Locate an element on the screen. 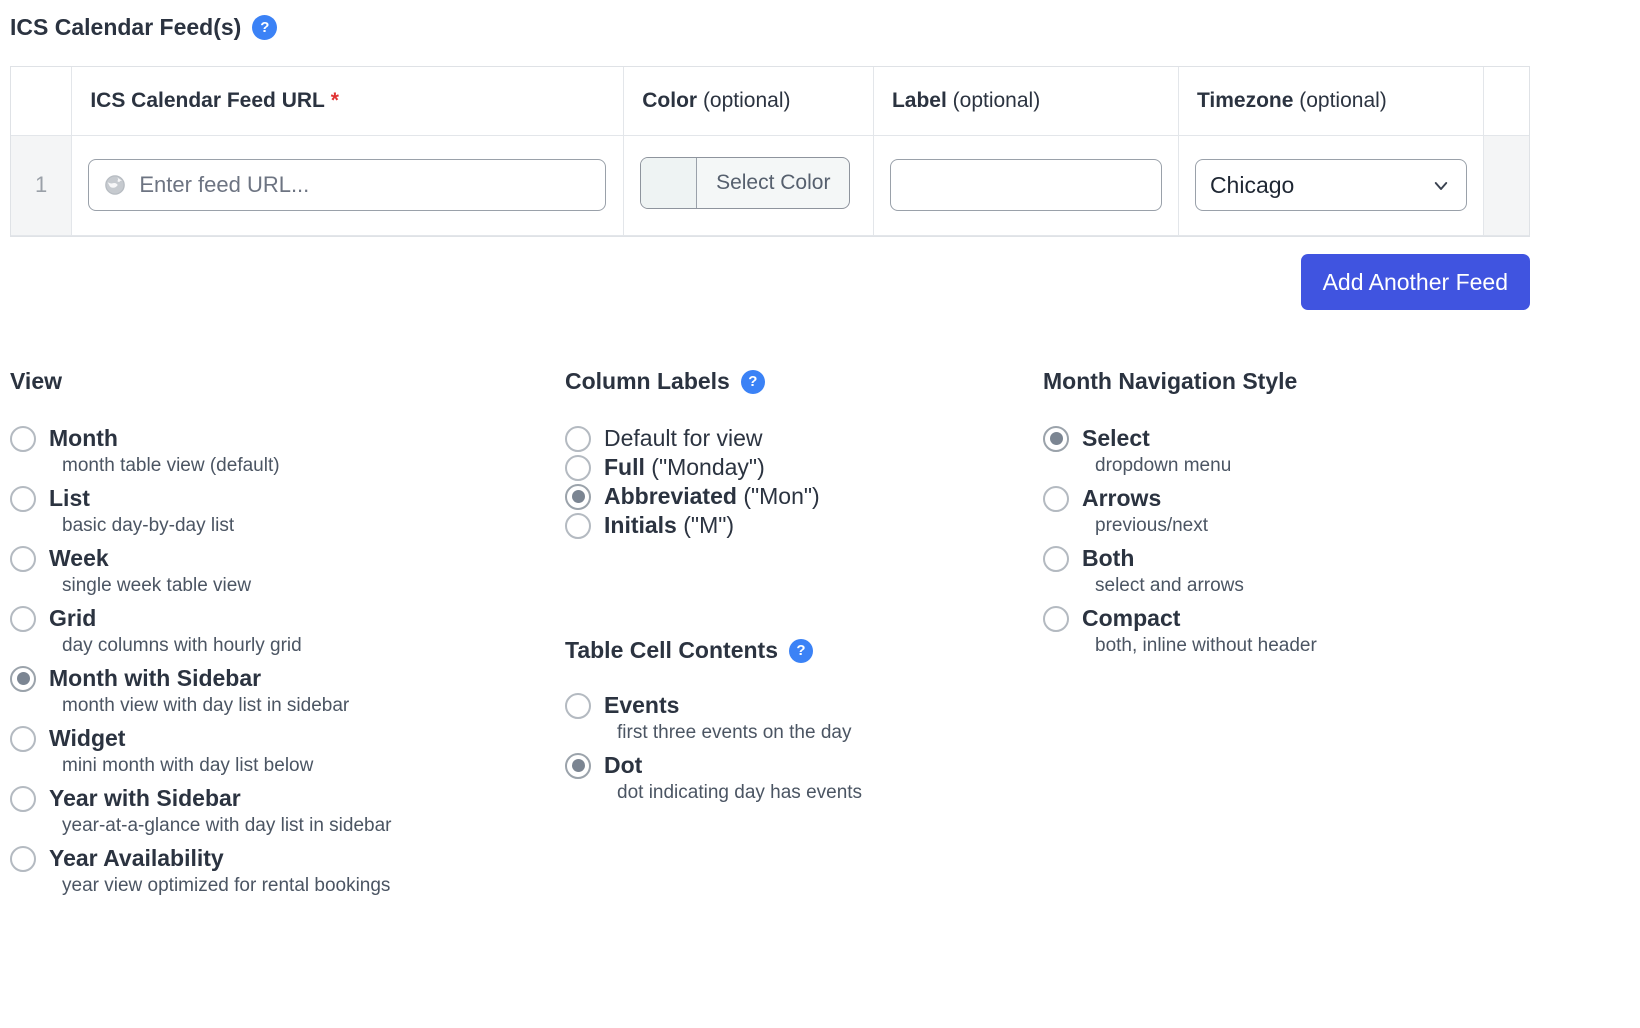  column-header-url-text: ICS Calendar Feed URL is located at coordinates (207, 100).